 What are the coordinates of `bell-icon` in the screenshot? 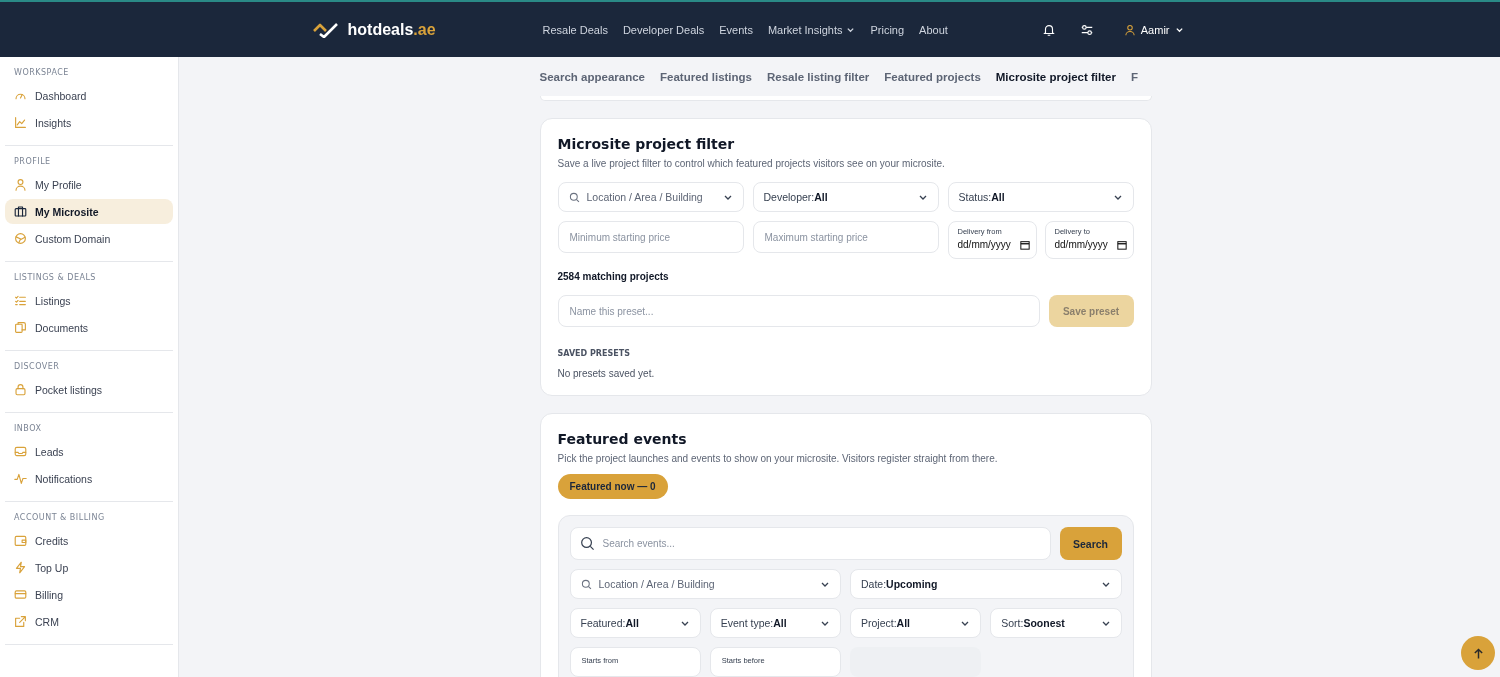 It's located at (1048, 29).